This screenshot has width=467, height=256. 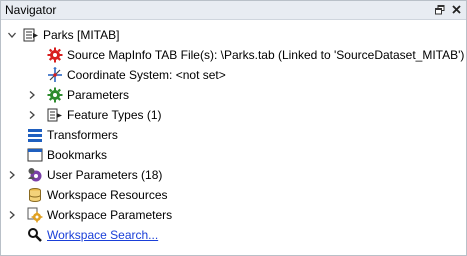 What do you see at coordinates (35, 235) in the screenshot?
I see `search-icon` at bounding box center [35, 235].